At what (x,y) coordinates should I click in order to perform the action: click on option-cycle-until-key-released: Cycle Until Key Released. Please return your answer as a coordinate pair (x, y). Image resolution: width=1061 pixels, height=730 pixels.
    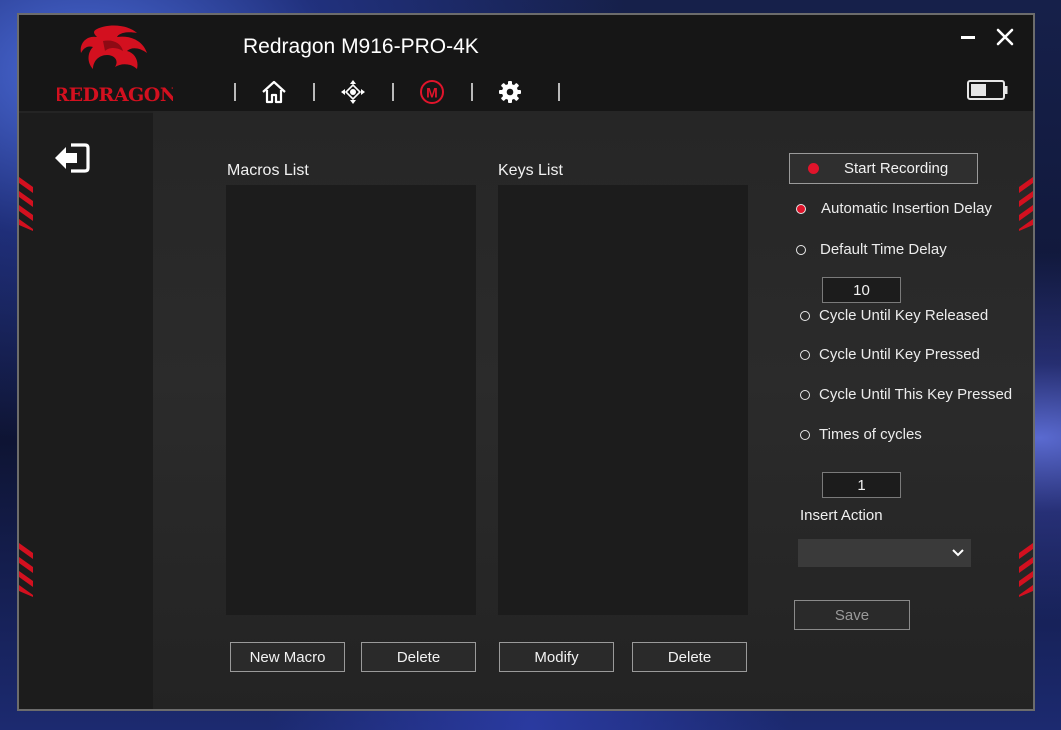
    Looking at the image, I should click on (894, 315).